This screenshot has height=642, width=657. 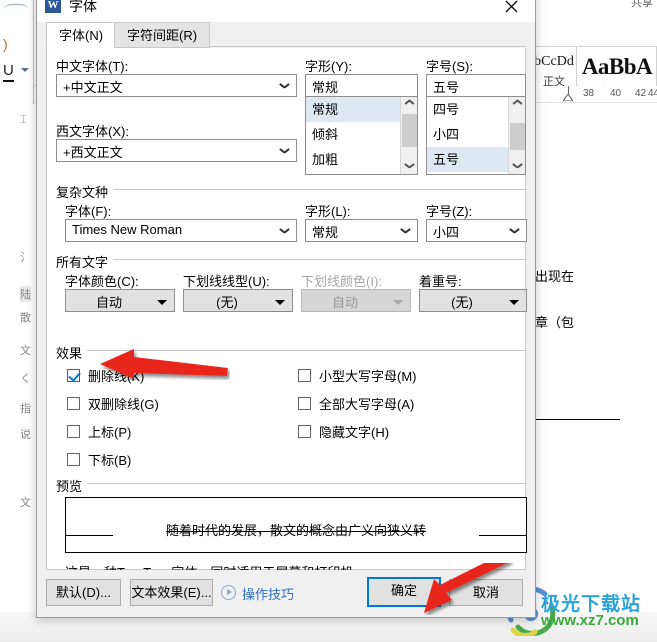 I want to click on document-text-fragment: 出现在, so click(x=555, y=276).